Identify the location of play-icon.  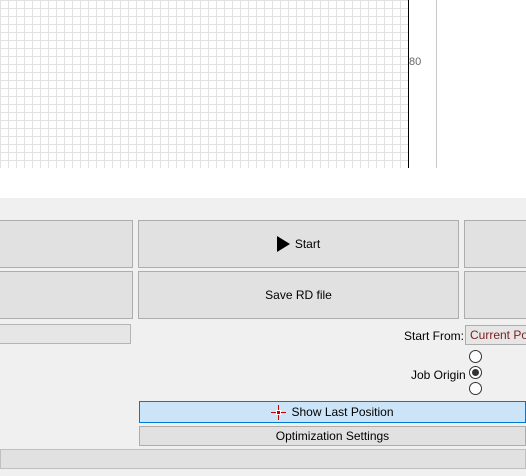
(283, 244).